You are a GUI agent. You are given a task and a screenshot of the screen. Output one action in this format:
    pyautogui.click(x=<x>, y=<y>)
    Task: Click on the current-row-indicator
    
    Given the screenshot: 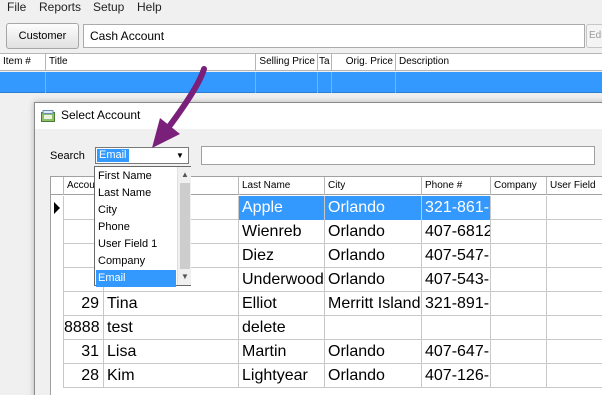 What is the action you would take?
    pyautogui.click(x=57, y=208)
    